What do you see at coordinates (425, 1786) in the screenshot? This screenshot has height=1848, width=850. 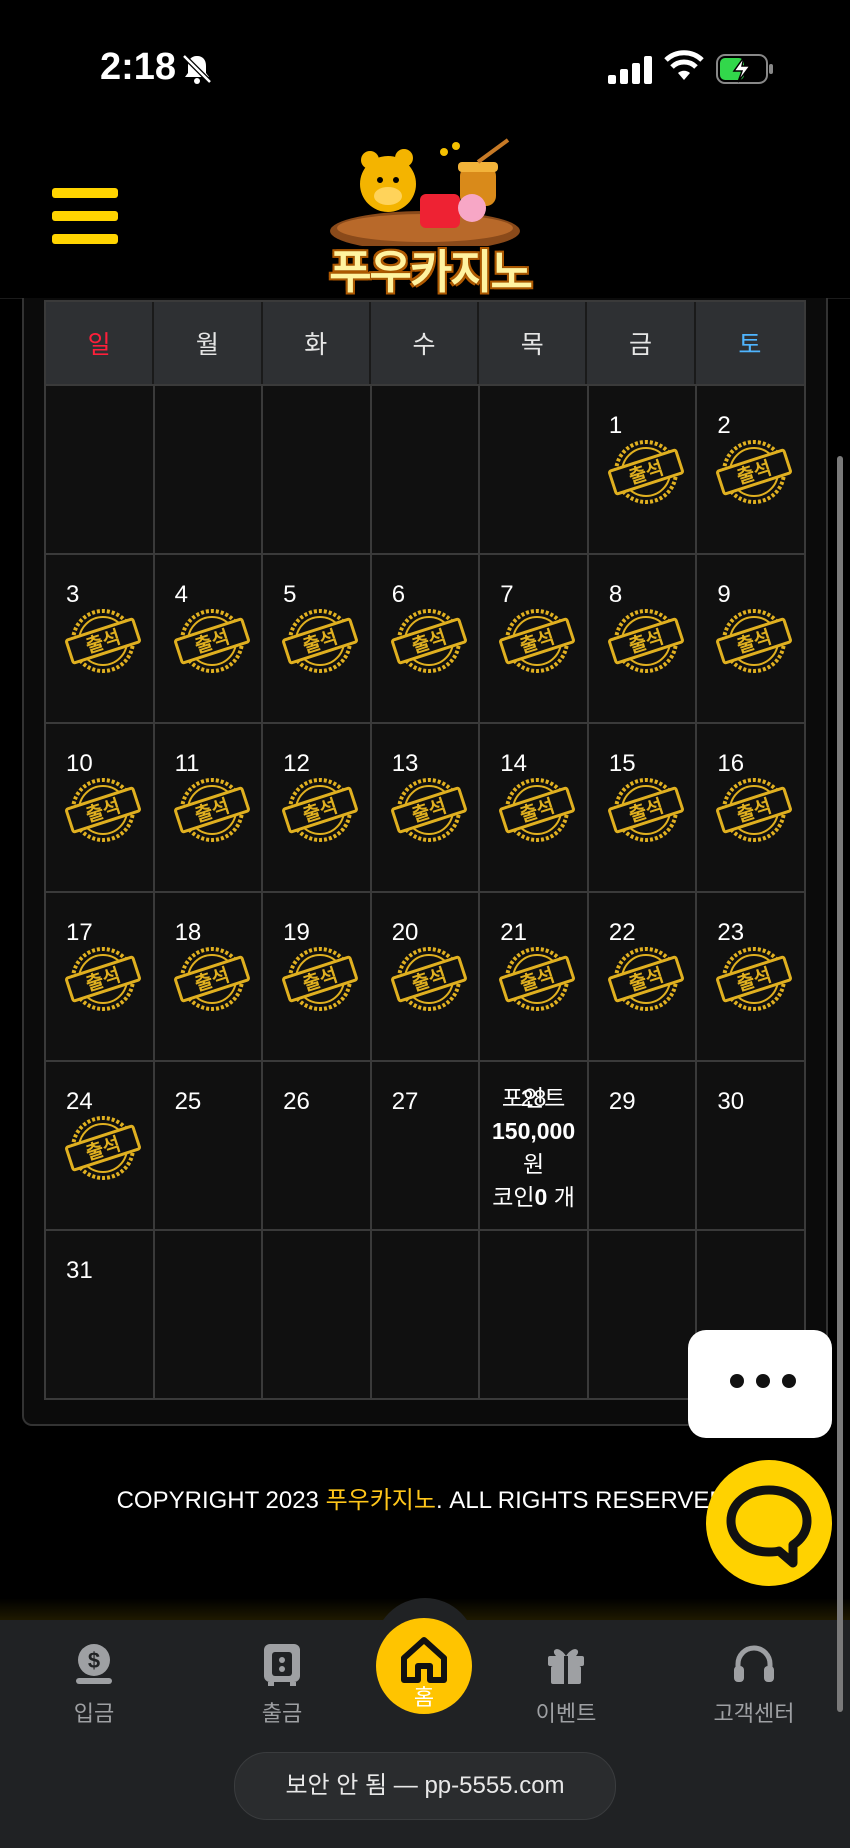 I see `browser-url-bar: 보안 안 됨 — pp-5555.com` at bounding box center [425, 1786].